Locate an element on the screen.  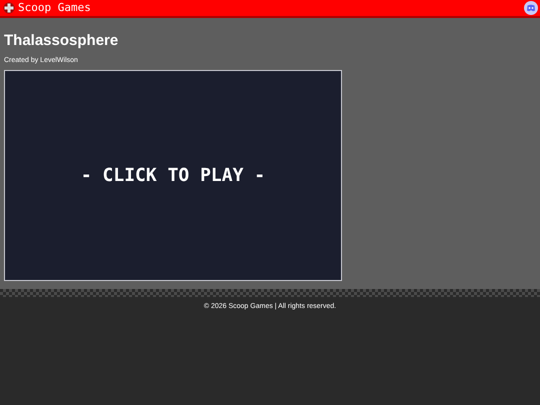
play-prompt: - CLICK TO PLAY - is located at coordinates (173, 175).